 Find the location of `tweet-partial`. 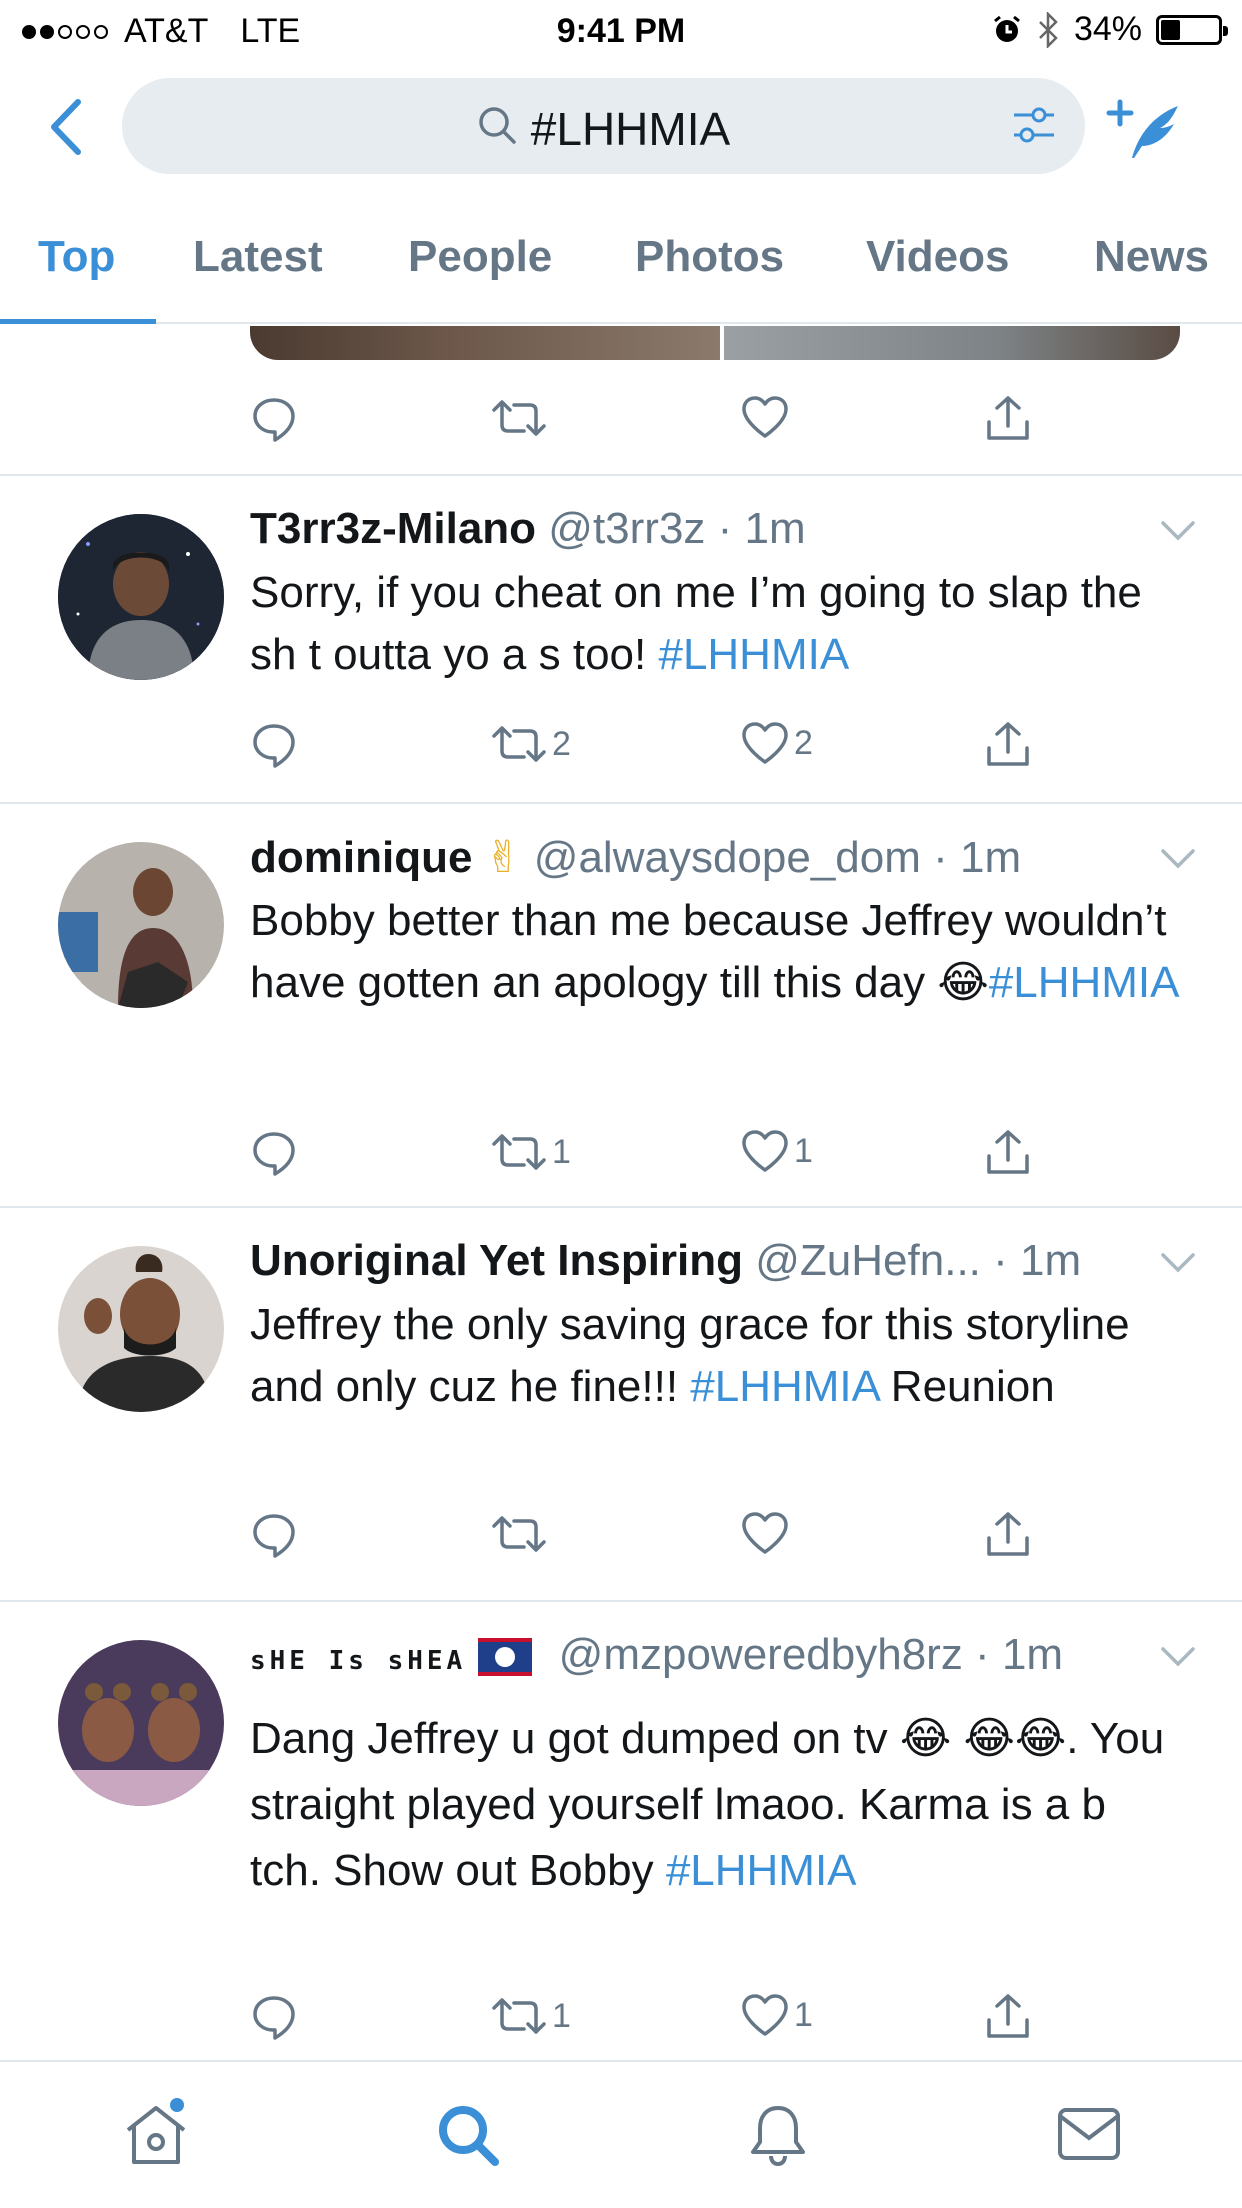

tweet-partial is located at coordinates (621, 401).